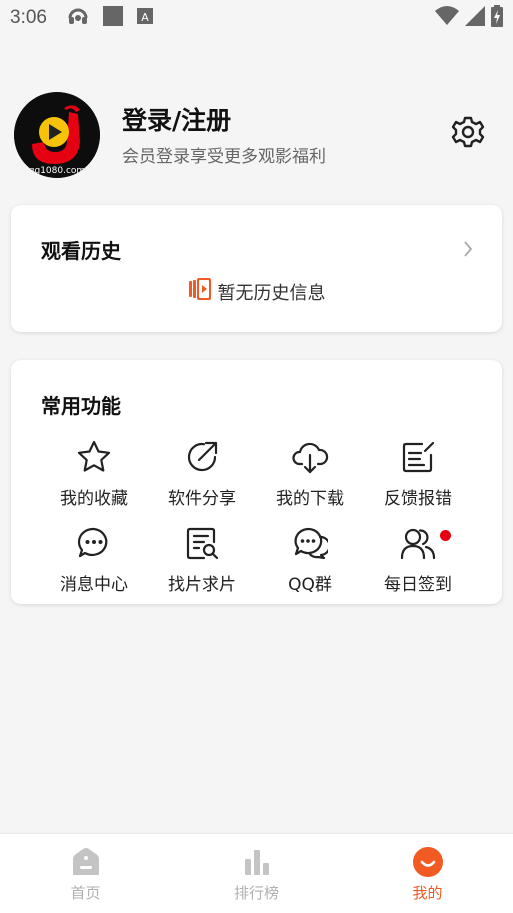 The height and width of the screenshot is (913, 513). I want to click on feature-label: QQ群, so click(310, 585).